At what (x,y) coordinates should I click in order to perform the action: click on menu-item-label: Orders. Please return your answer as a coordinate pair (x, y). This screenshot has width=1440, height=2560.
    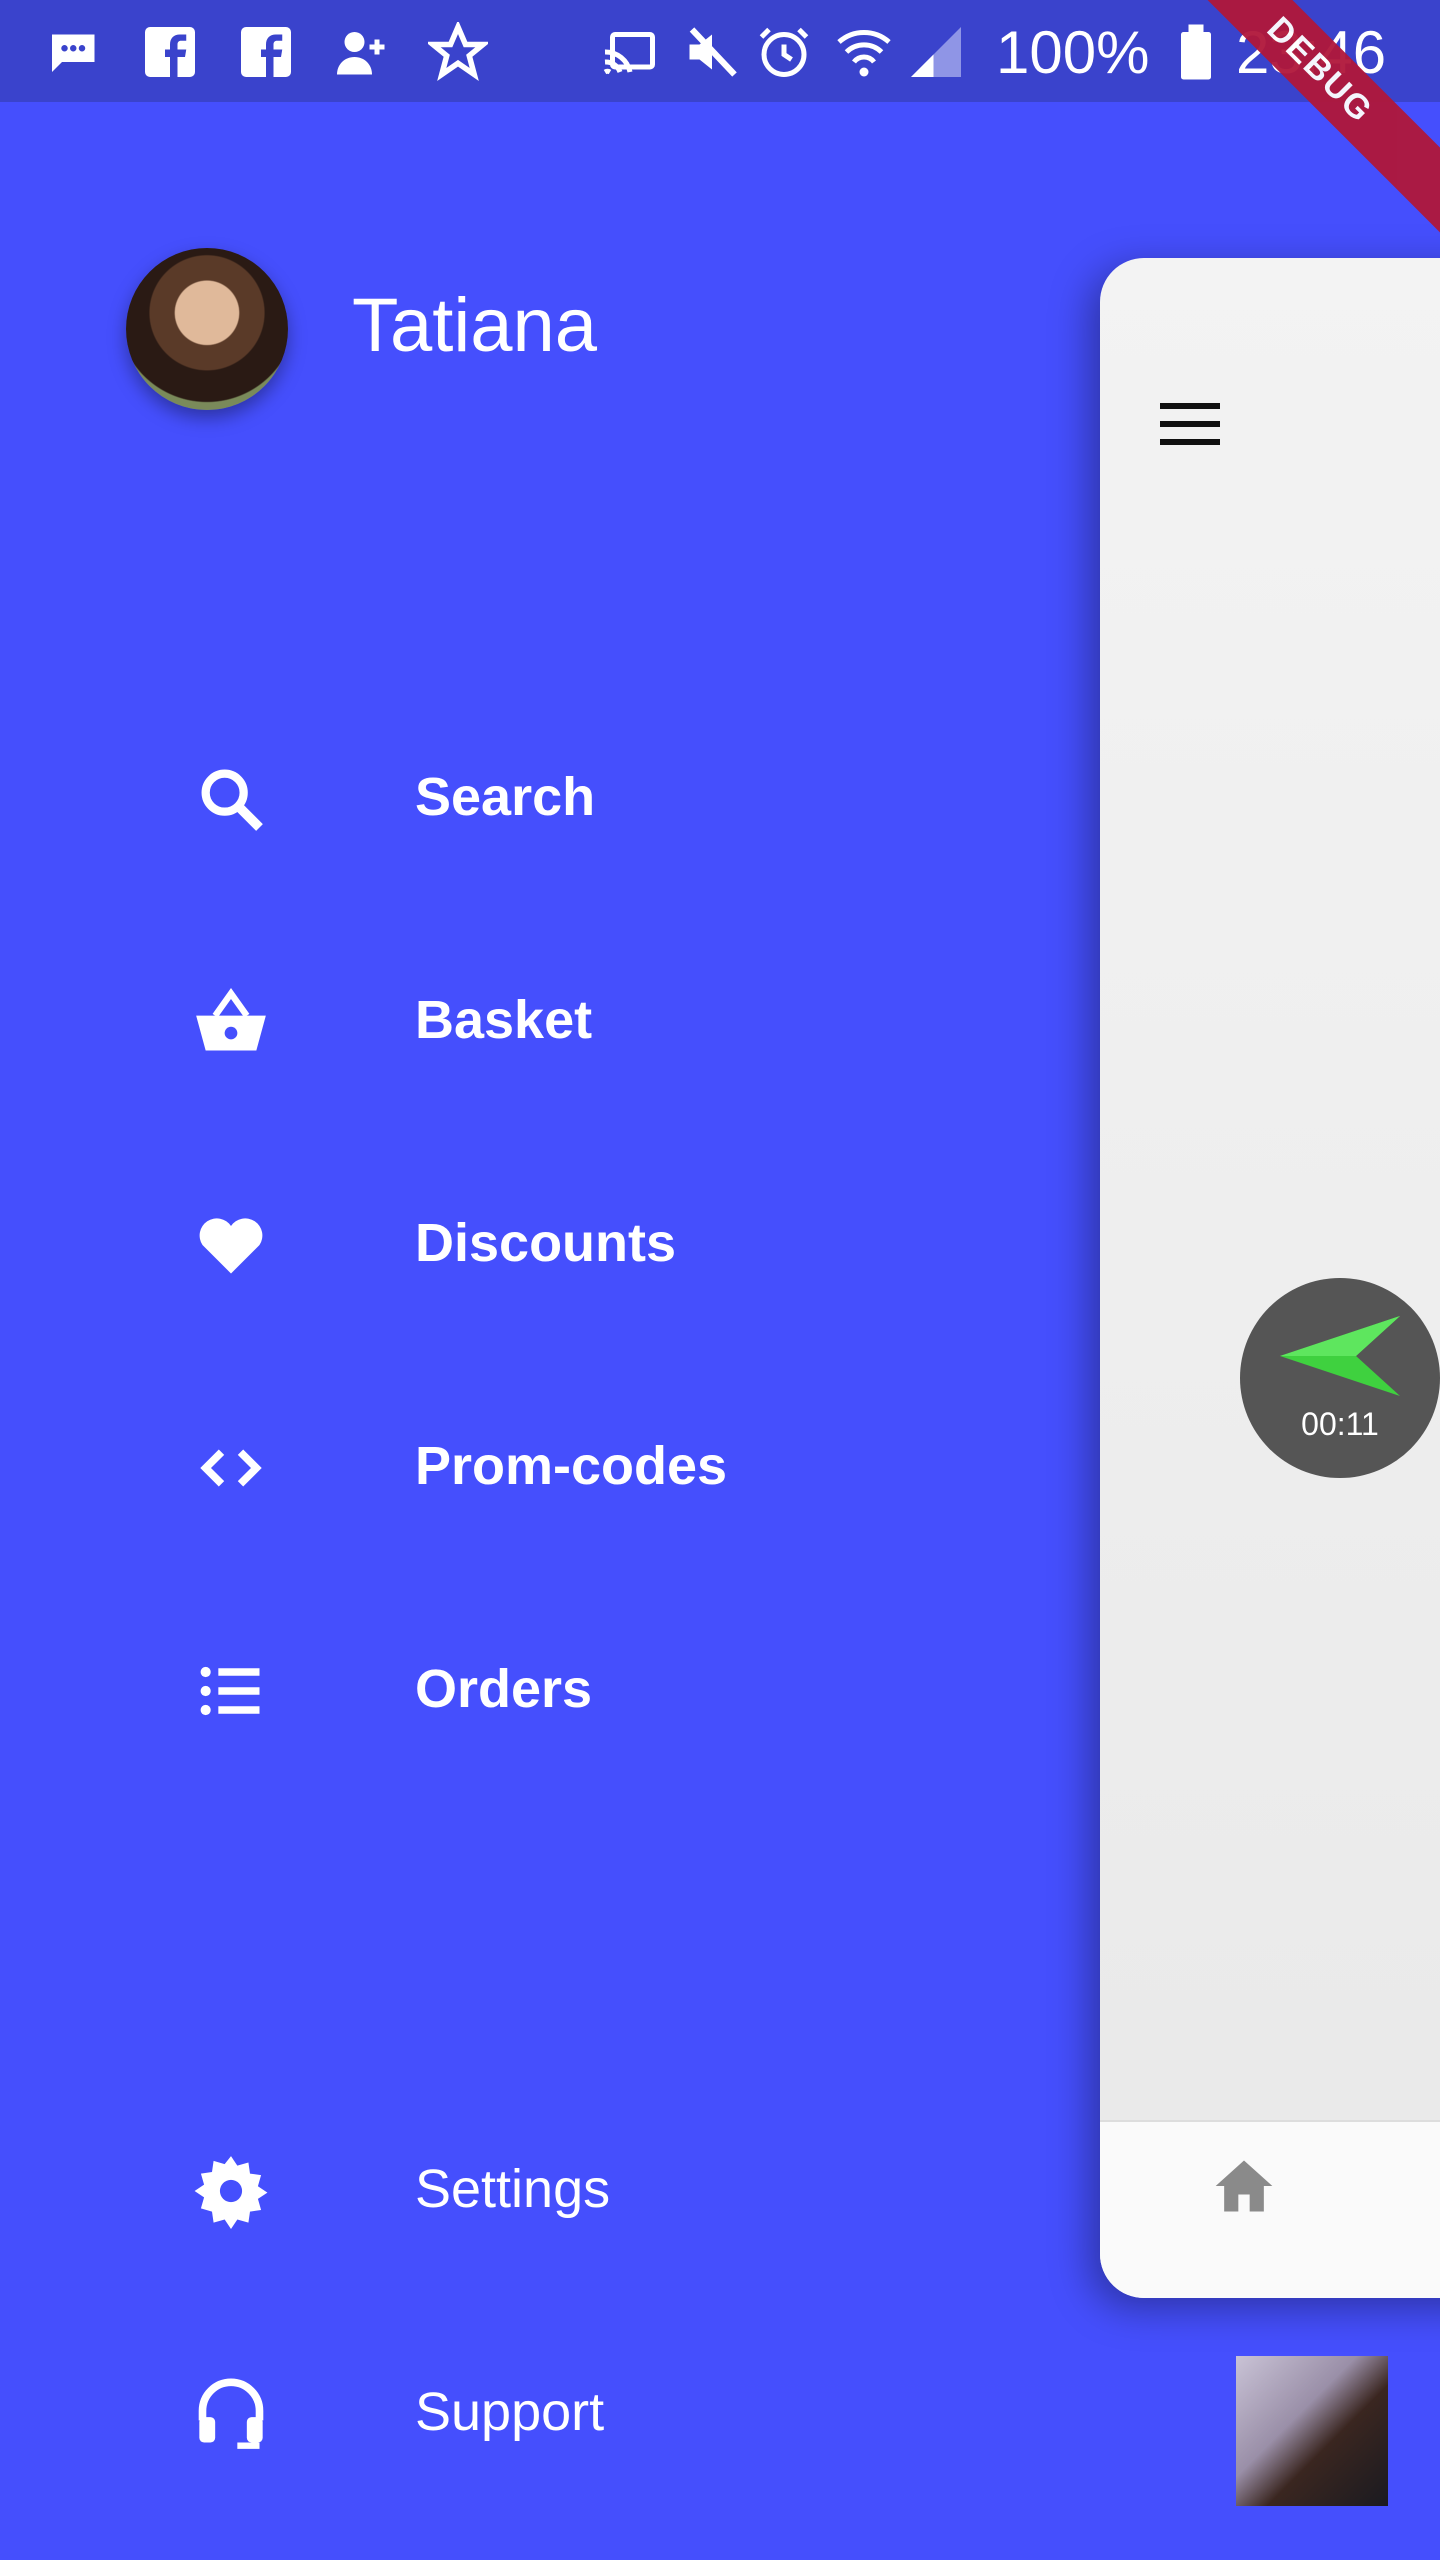
    Looking at the image, I should click on (504, 1689).